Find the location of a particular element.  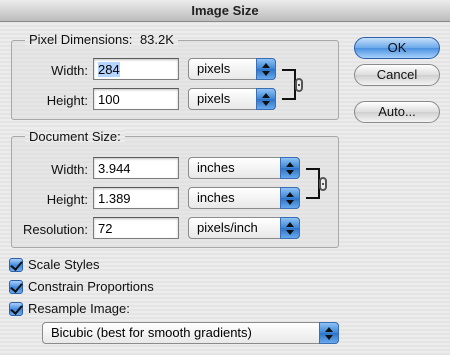

document-size-title: Document Size: is located at coordinates (75, 136).